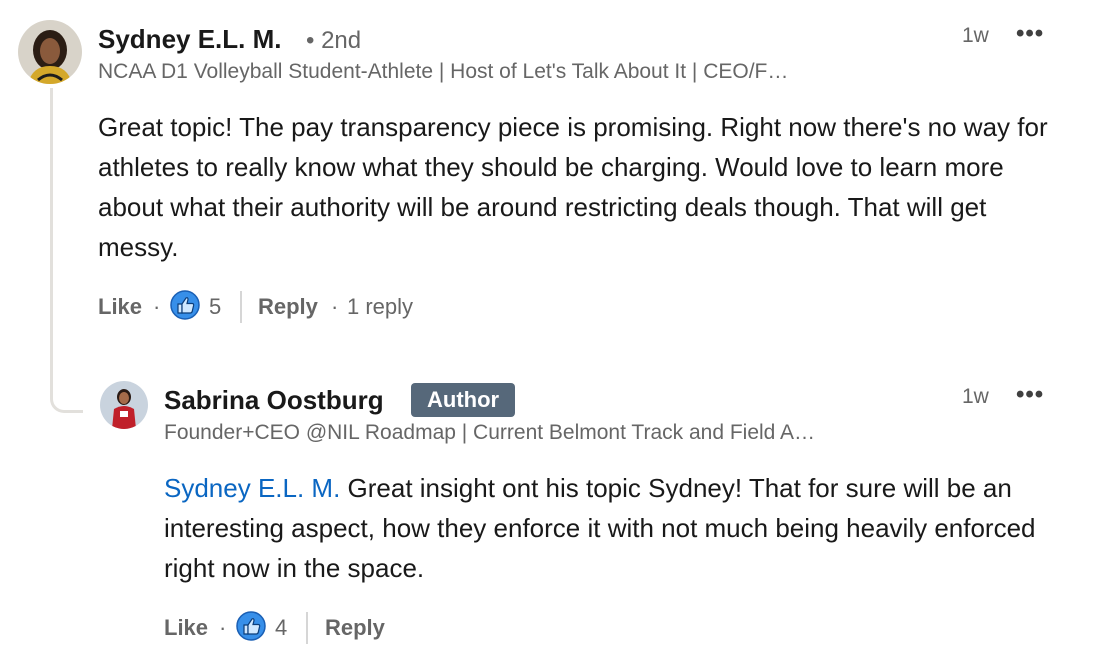 The height and width of the screenshot is (660, 1094). I want to click on comment-author-name: Sydney E.L. M., so click(190, 39).